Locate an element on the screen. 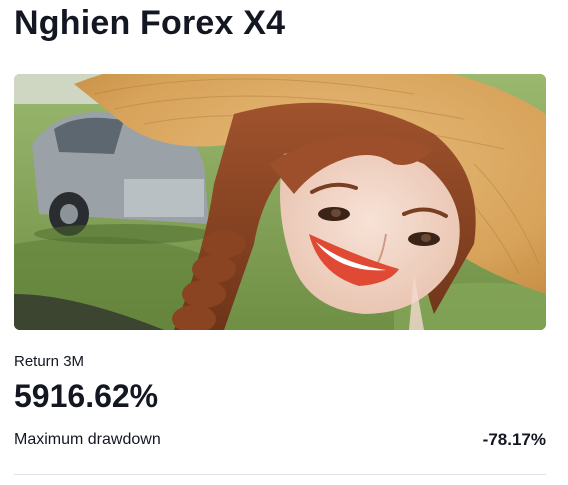 Image resolution: width=568 pixels, height=485 pixels. max-drawdown-value: -78.17% is located at coordinates (514, 439).